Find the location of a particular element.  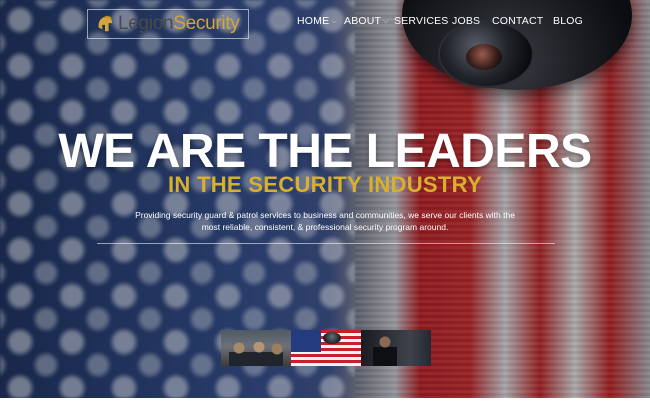

nav-jobs-label: JOBS is located at coordinates (466, 21).